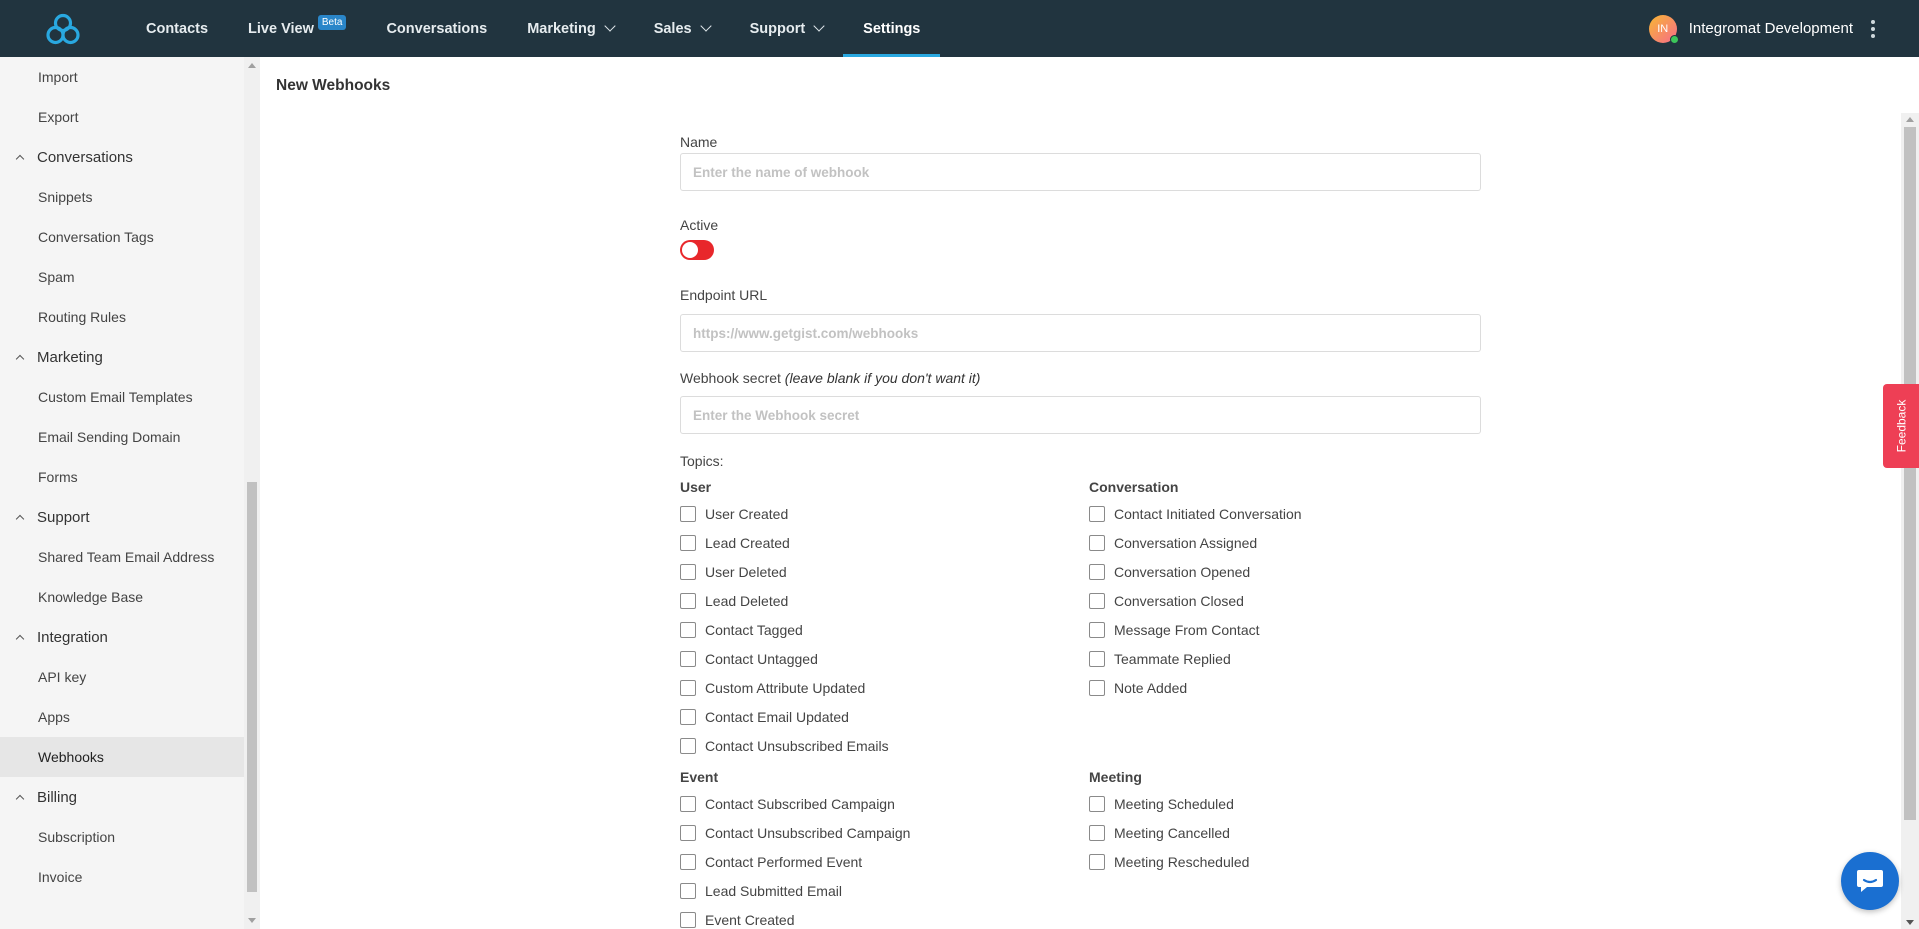  Describe the element at coordinates (737, 919) in the screenshot. I see `topic-event-created: Event Created` at that location.